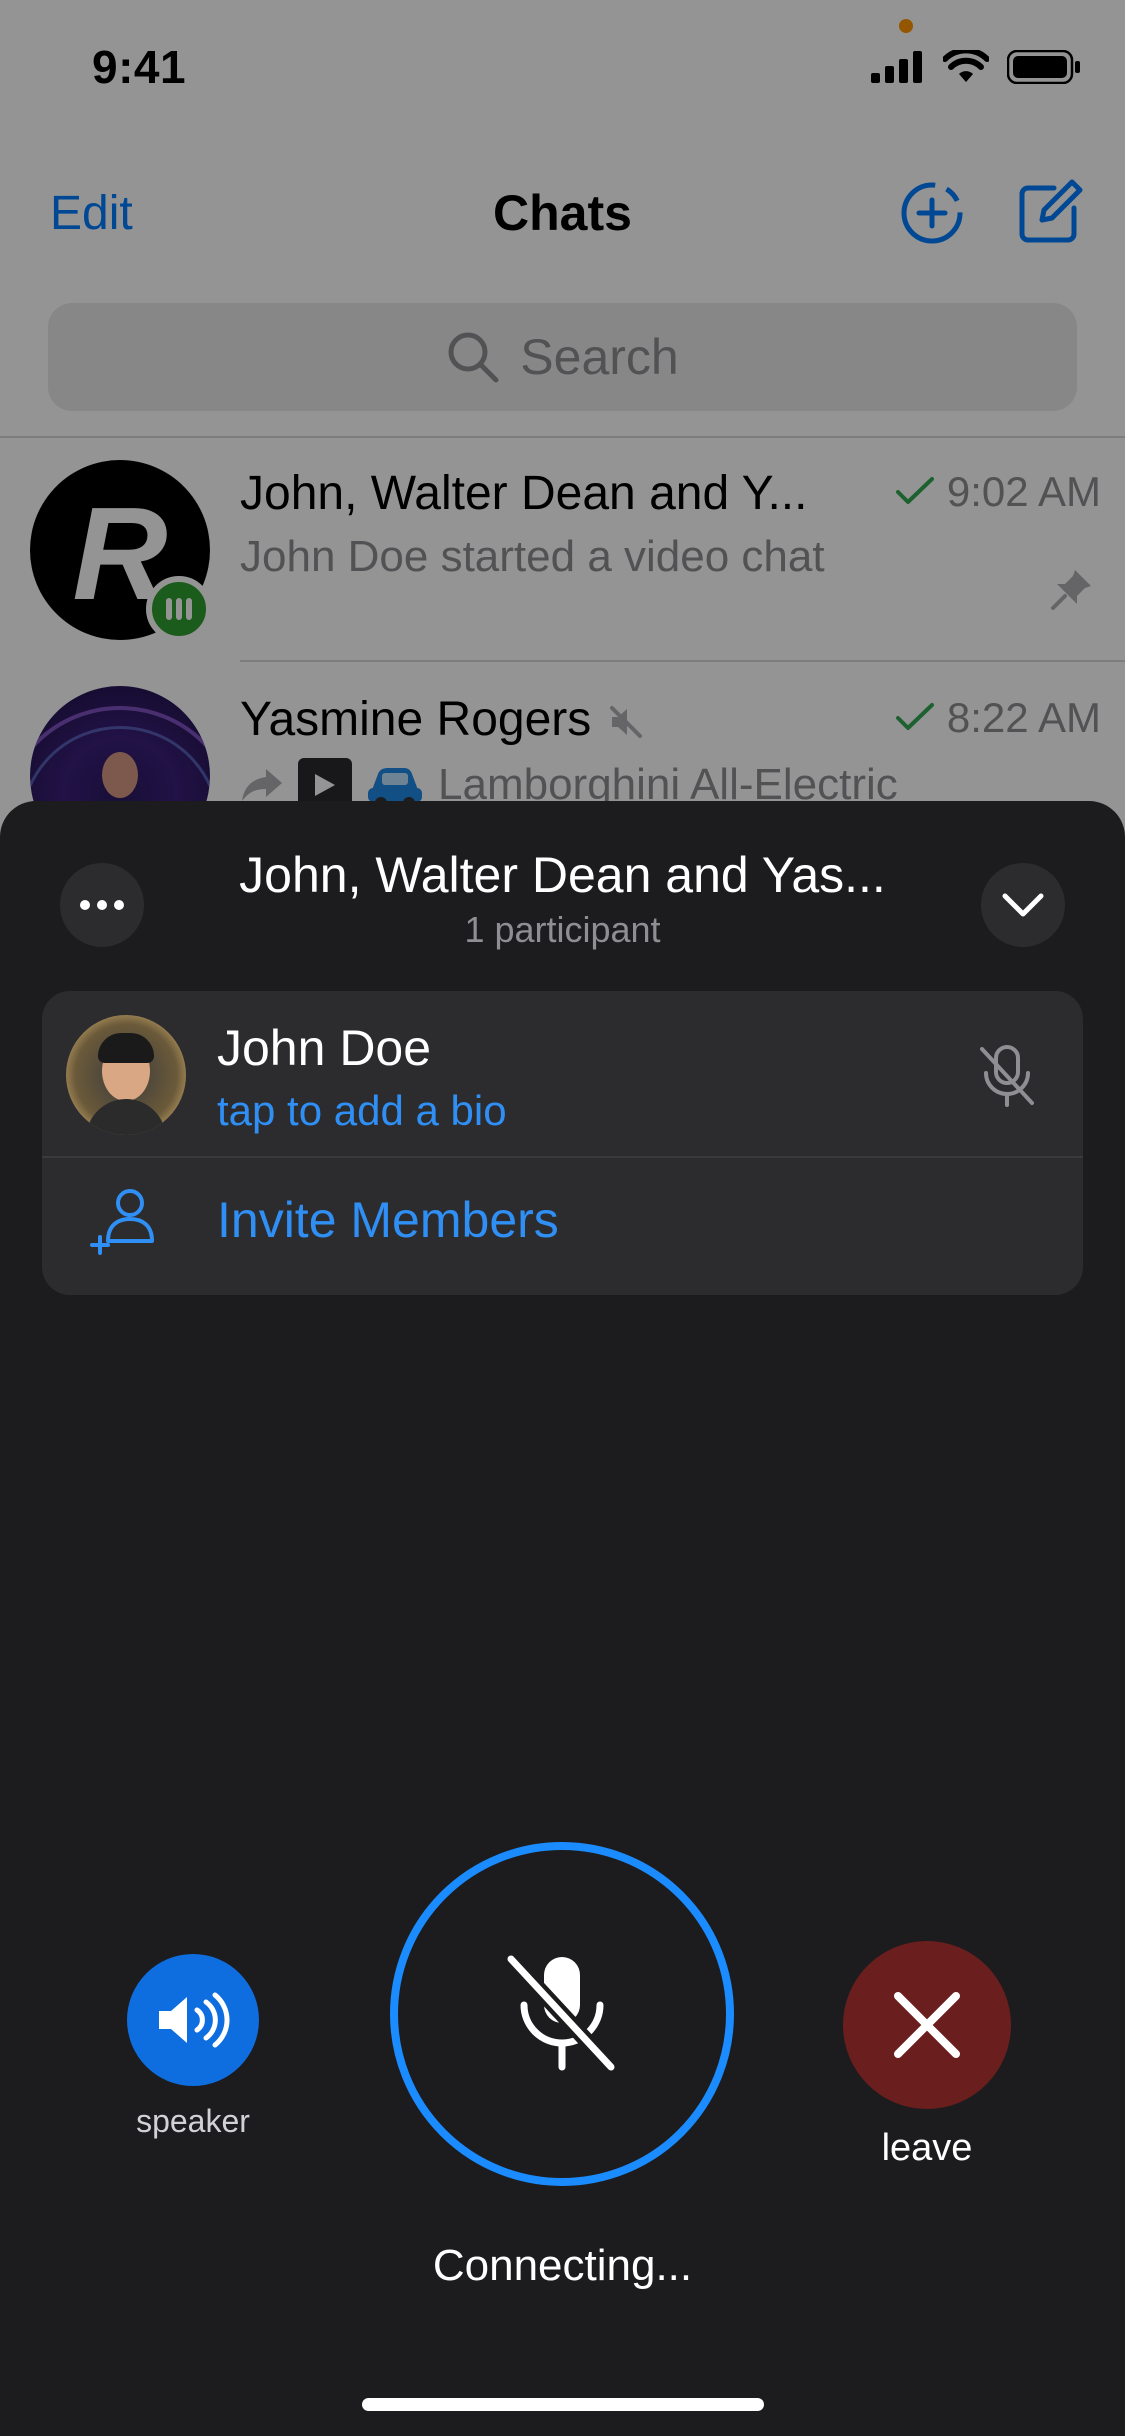 Image resolution: width=1125 pixels, height=2436 pixels. Describe the element at coordinates (388, 1220) in the screenshot. I see `invite-members-button: Invite Members` at that location.